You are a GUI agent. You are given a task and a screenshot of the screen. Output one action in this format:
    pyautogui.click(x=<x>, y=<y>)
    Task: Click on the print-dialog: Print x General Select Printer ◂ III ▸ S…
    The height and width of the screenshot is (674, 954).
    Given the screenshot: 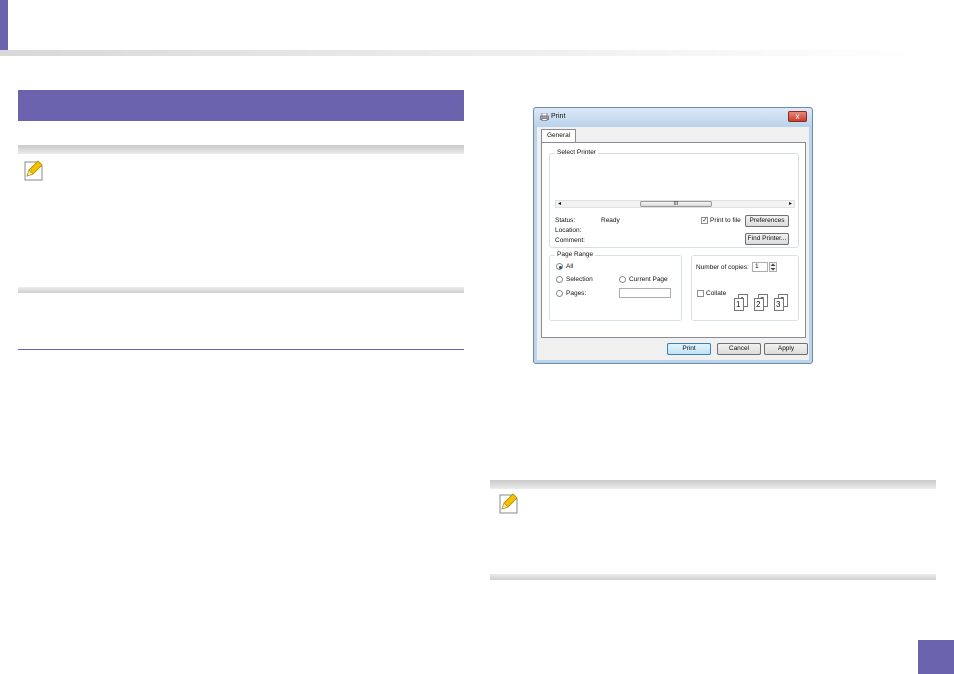 What is the action you would take?
    pyautogui.click(x=673, y=235)
    